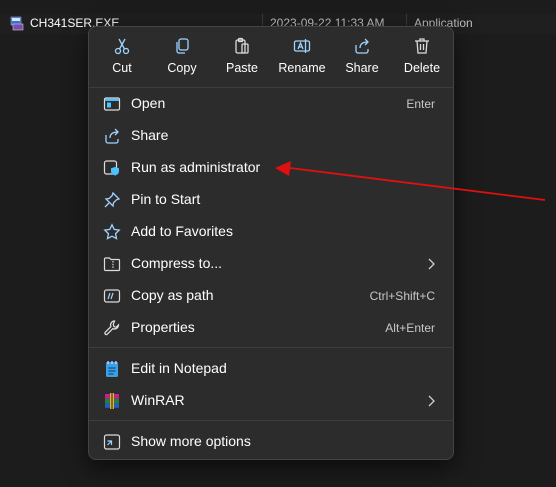 The width and height of the screenshot is (556, 487). What do you see at coordinates (112, 442) in the screenshot?
I see `more-options-icon` at bounding box center [112, 442].